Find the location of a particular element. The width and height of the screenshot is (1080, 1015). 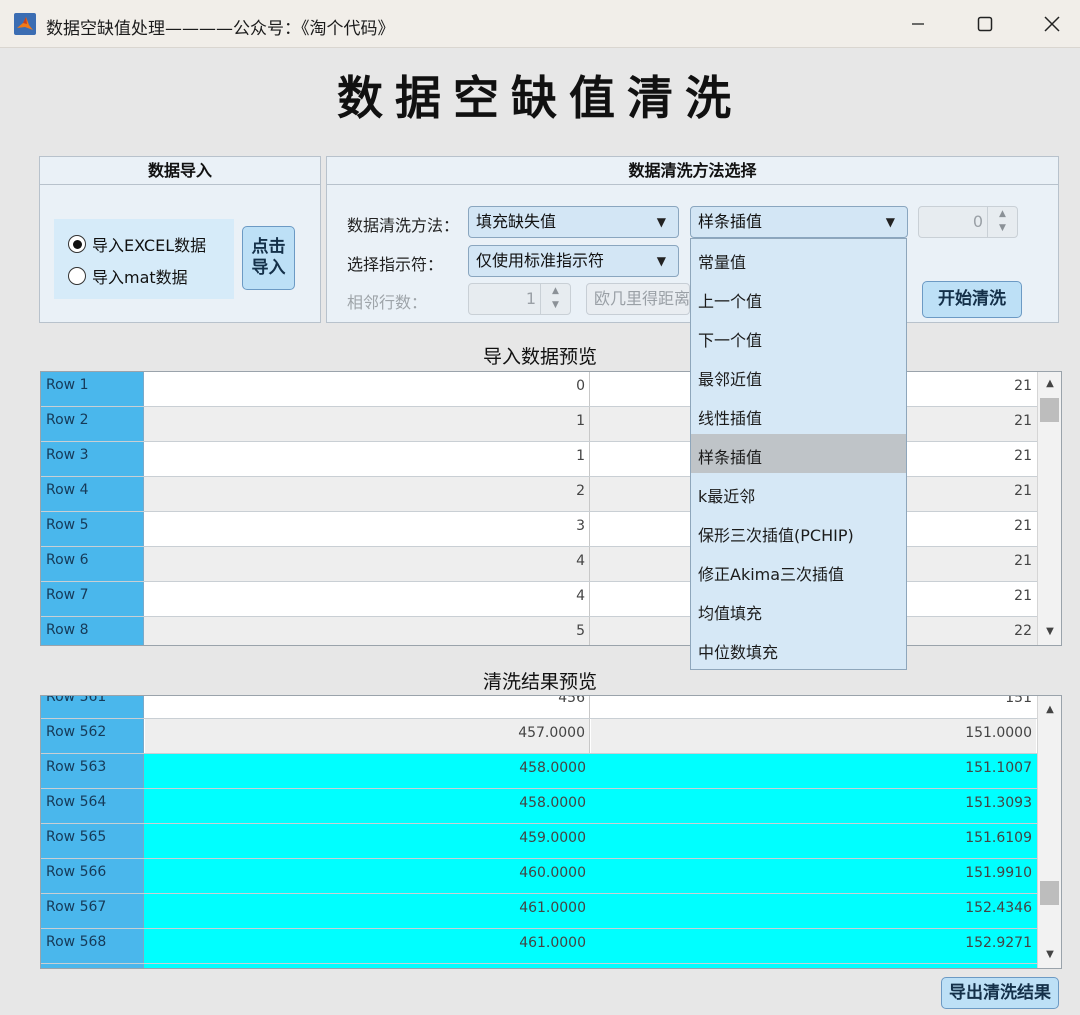

menu-item: 常量值 is located at coordinates (798, 258).